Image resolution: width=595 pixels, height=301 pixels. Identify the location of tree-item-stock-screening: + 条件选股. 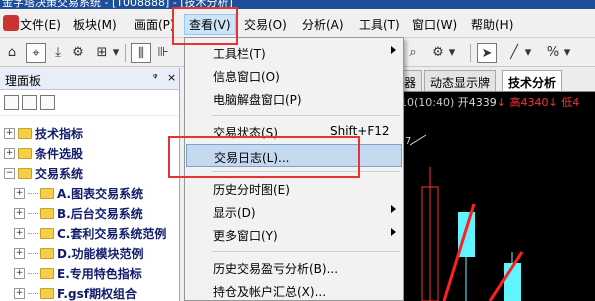
(43, 155).